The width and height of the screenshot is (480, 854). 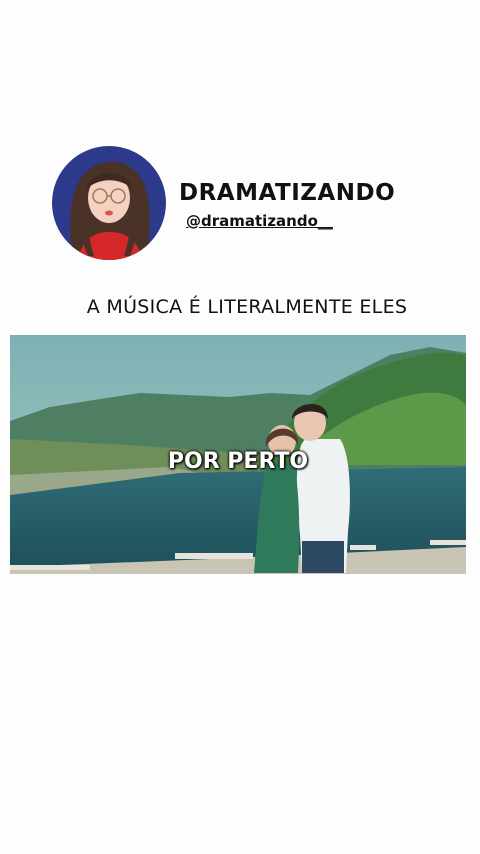 I want to click on post-caption: A MÚSICA É LITERALMENTE ELES, so click(x=247, y=307).